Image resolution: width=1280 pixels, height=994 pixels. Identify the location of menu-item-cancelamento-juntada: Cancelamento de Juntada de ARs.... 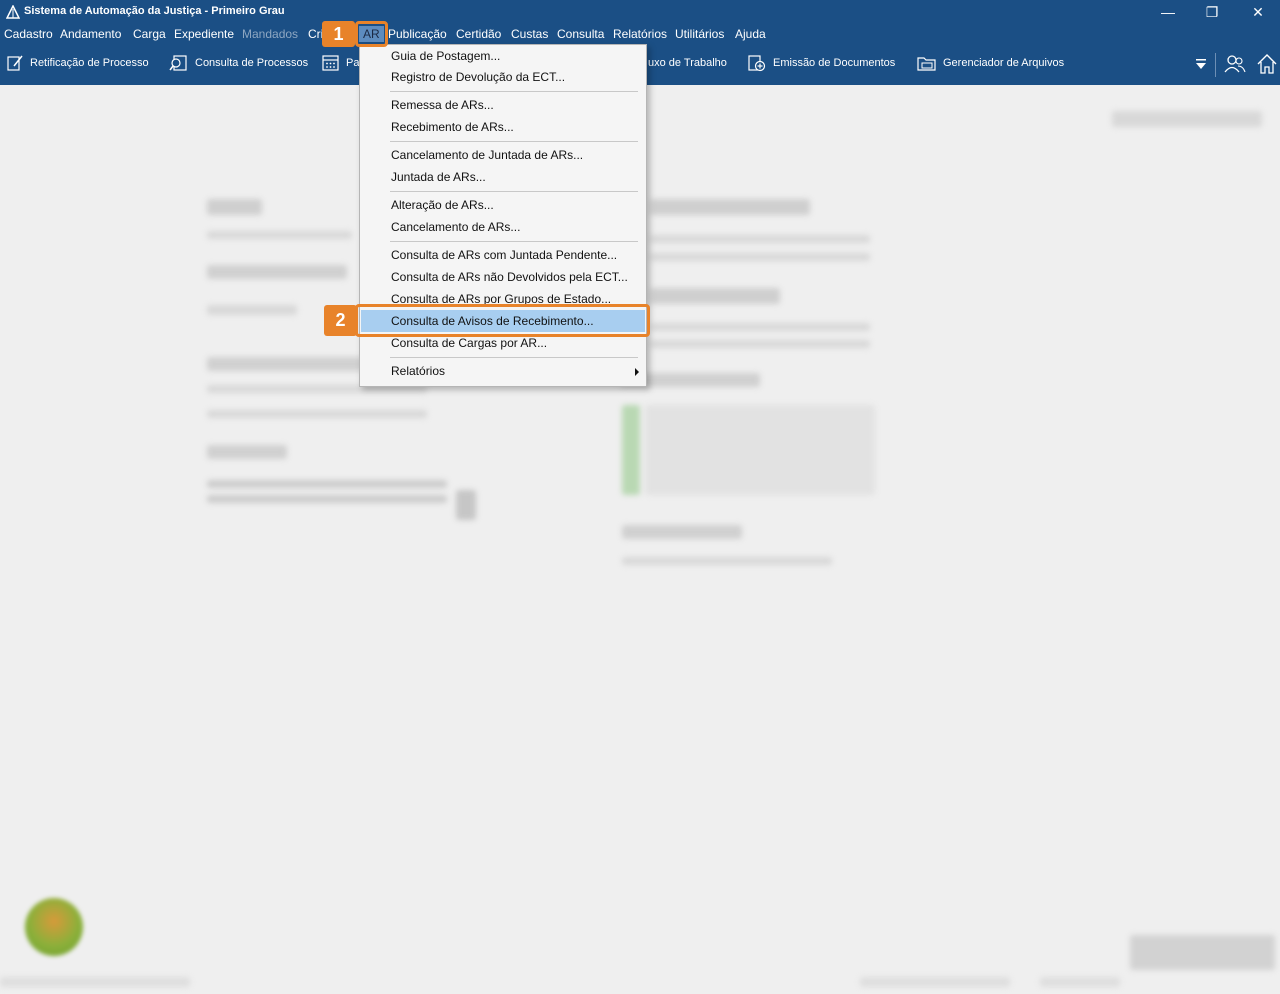
(503, 155).